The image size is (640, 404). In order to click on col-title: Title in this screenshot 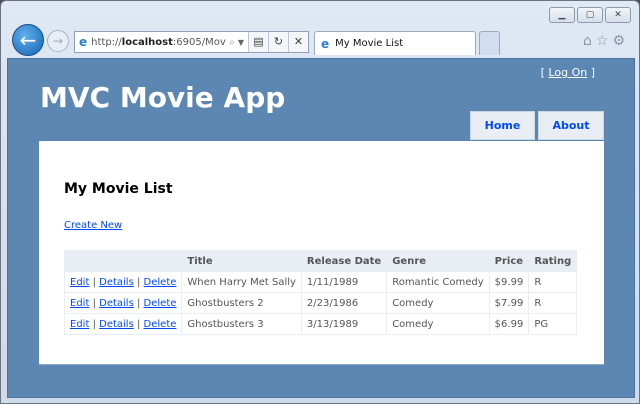, I will do `click(241, 261)`.